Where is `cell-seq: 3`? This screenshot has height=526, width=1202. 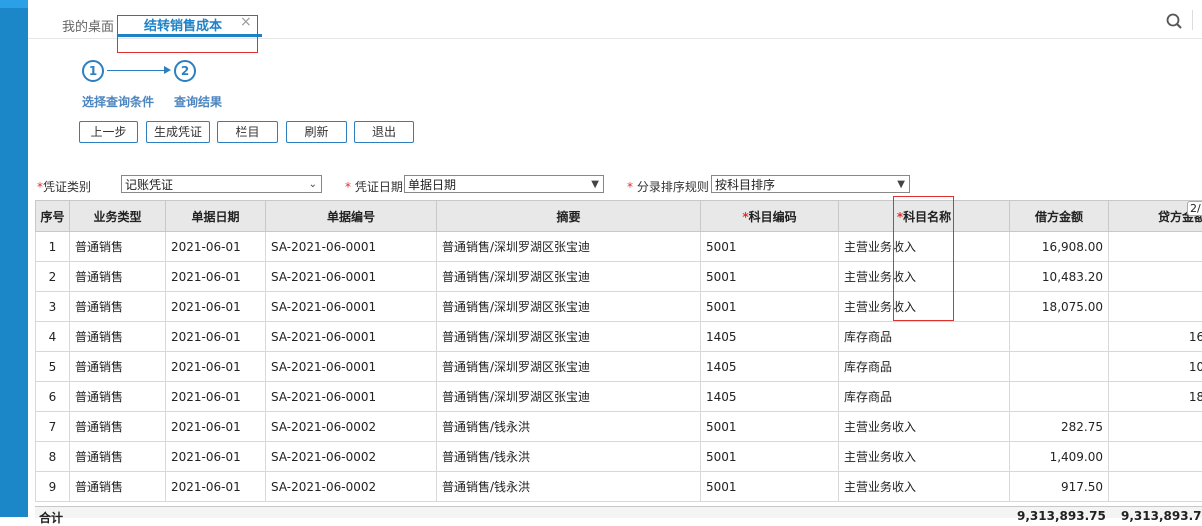 cell-seq: 3 is located at coordinates (53, 307).